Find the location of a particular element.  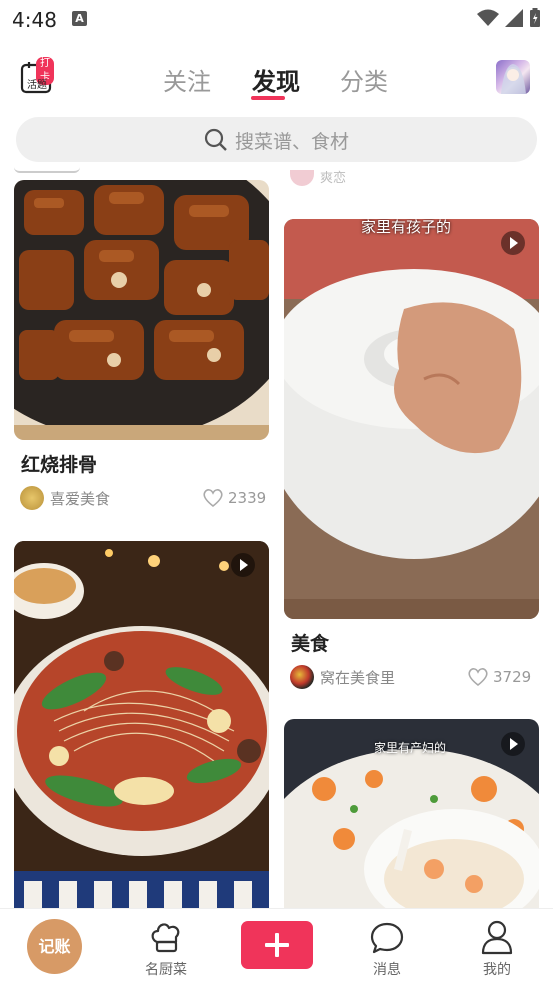

status-time: 4:48 is located at coordinates (34, 20).